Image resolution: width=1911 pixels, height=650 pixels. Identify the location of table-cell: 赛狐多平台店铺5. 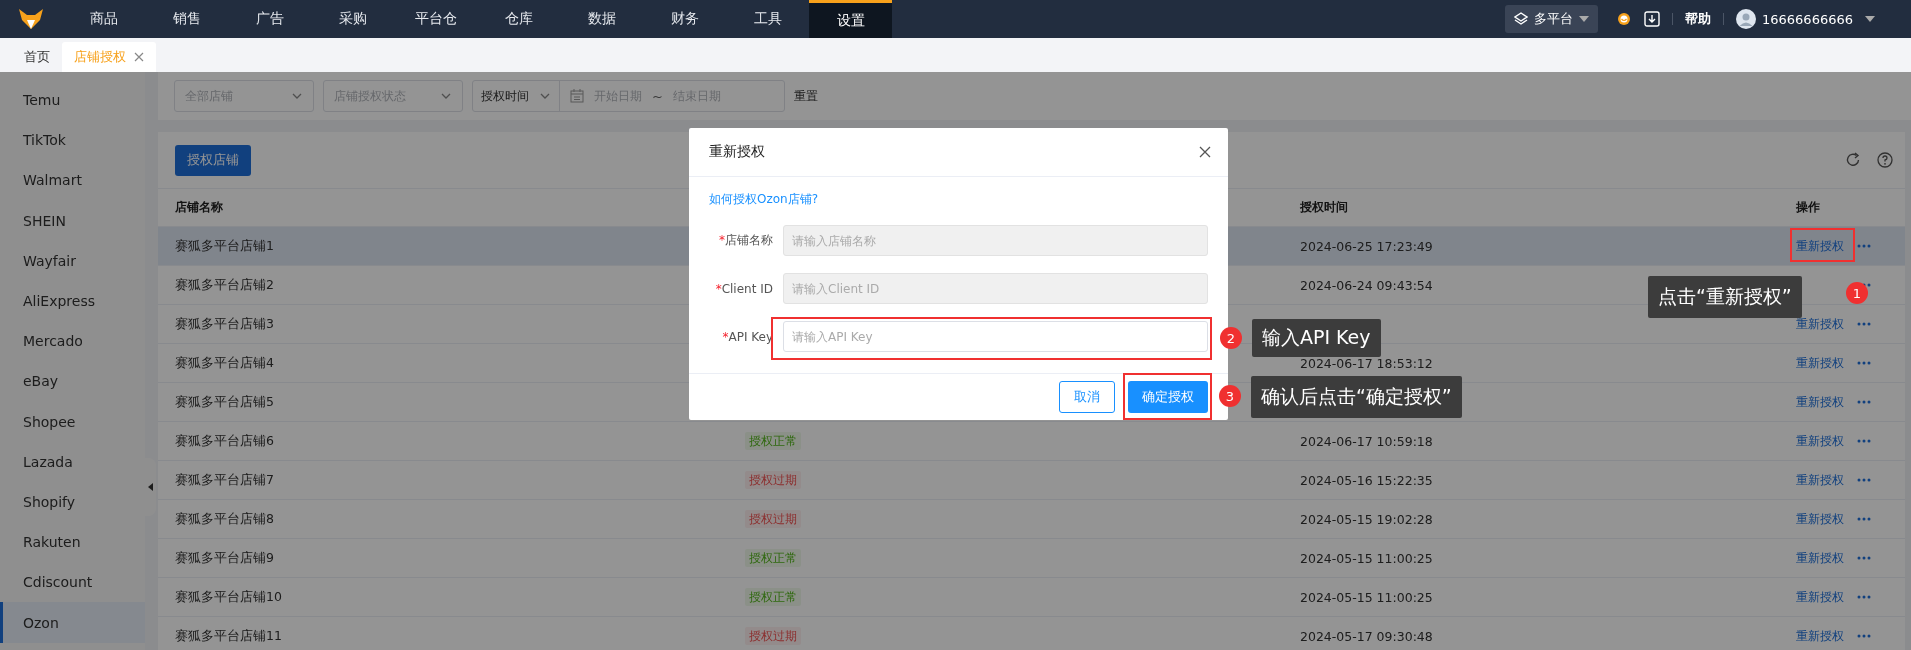
(224, 401).